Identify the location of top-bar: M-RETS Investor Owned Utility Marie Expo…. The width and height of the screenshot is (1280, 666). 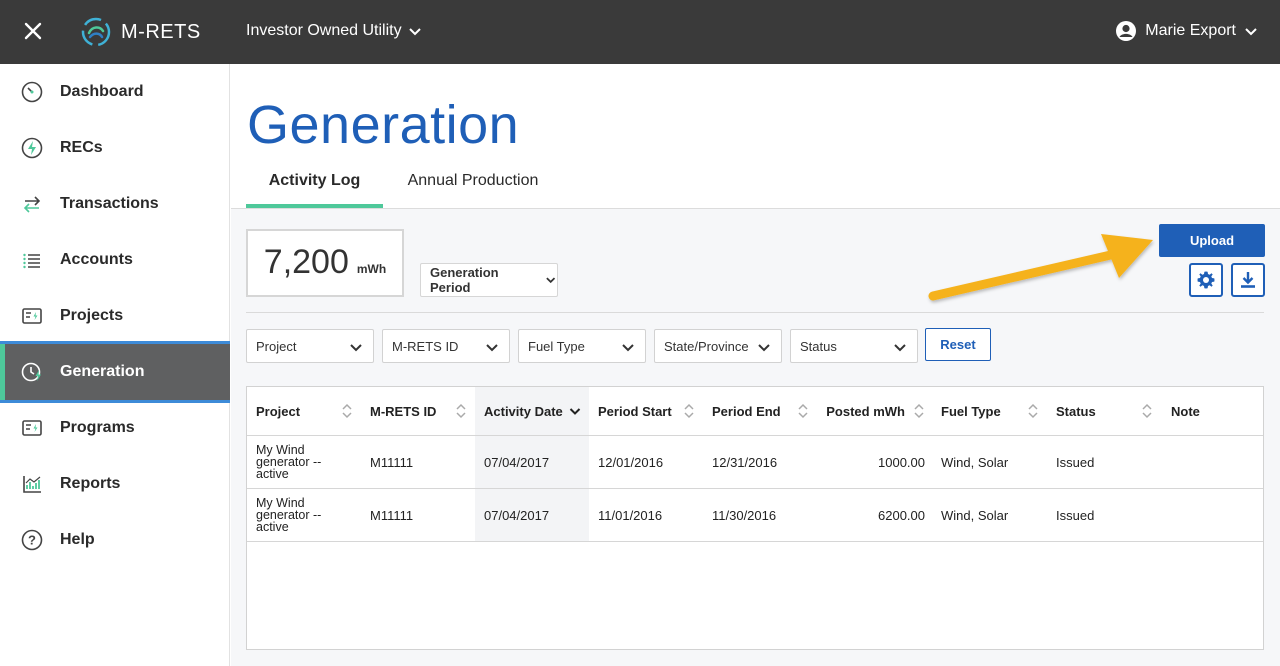
(640, 32).